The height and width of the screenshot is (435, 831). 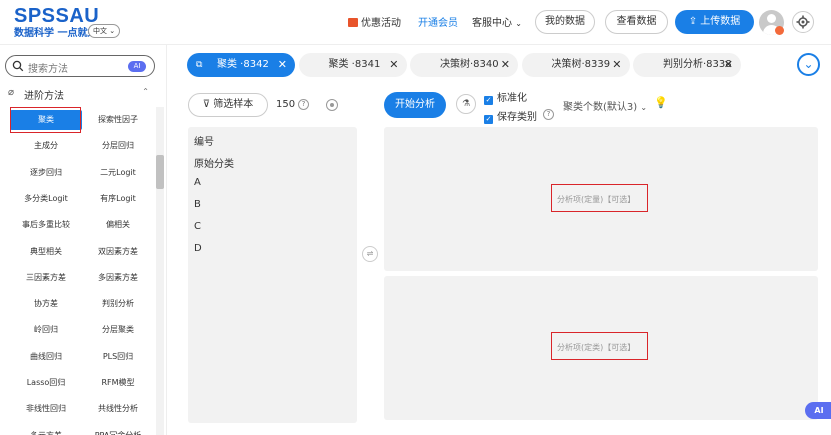 What do you see at coordinates (353, 22) in the screenshot?
I see `gift-icon` at bounding box center [353, 22].